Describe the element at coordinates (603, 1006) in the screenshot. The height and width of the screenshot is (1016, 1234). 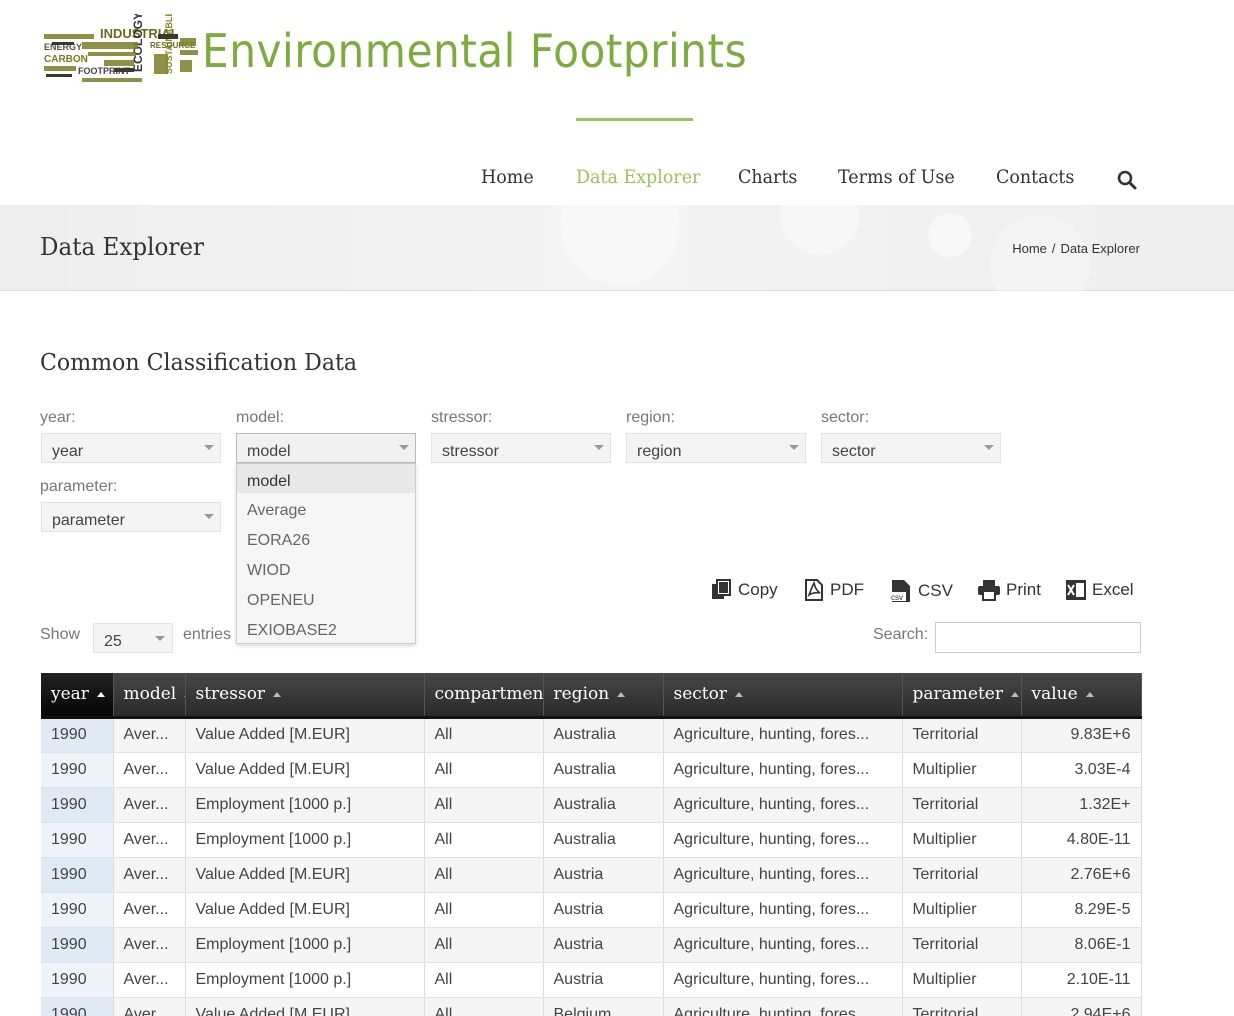
I see `table-cell-region: Belgium` at that location.